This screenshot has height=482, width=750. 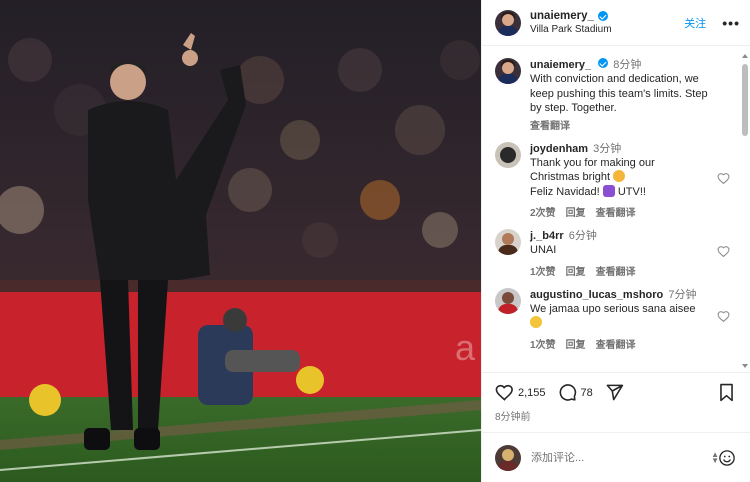 What do you see at coordinates (465, 347) in the screenshot?
I see `svg-text: a` at bounding box center [465, 347].